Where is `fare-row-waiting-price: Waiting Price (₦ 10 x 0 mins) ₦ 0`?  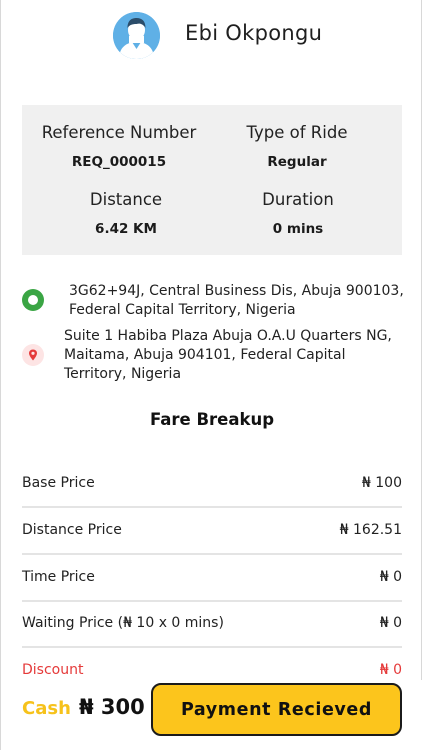
fare-row-waiting-price: Waiting Price (₦ 10 x 0 mins) ₦ 0 is located at coordinates (212, 624).